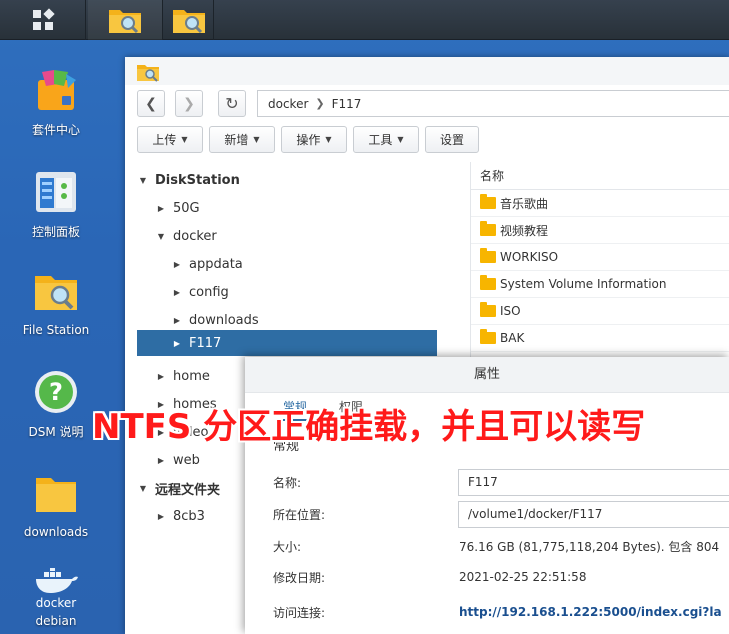 The image size is (729, 634). What do you see at coordinates (427, 71) in the screenshot?
I see `window-title-bar` at bounding box center [427, 71].